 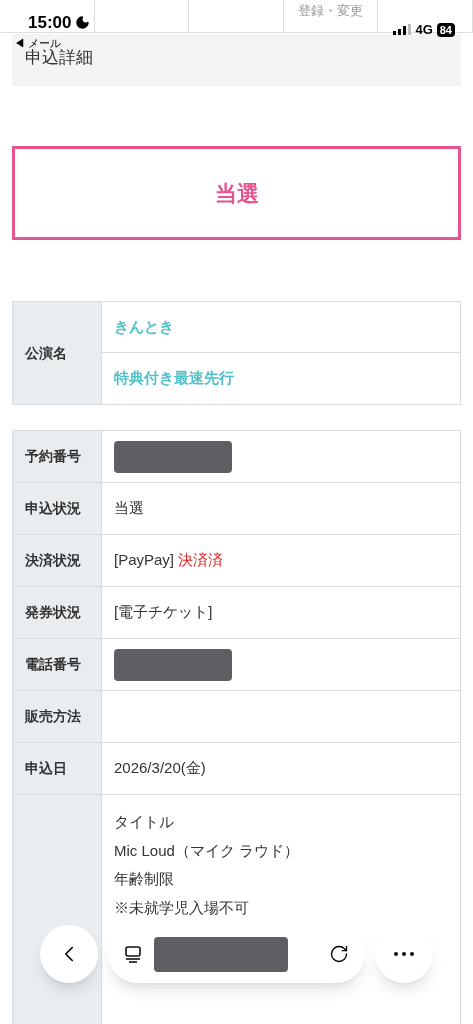 What do you see at coordinates (53, 560) in the screenshot?
I see `detail-label: 決済状況` at bounding box center [53, 560].